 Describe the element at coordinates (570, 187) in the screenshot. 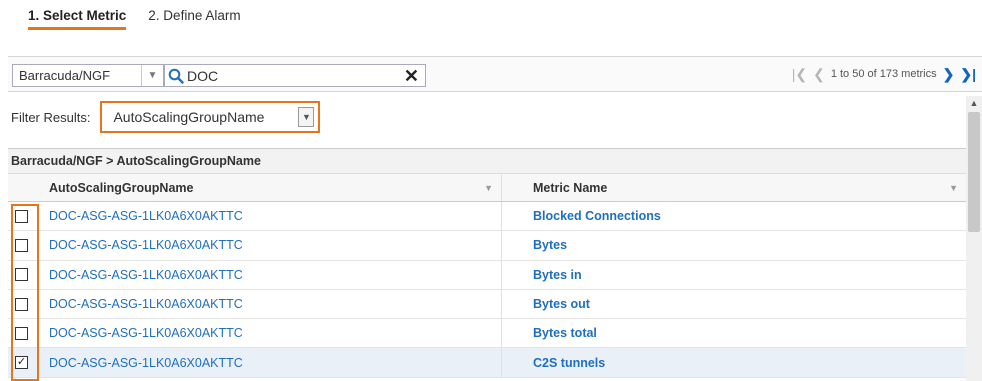

I see `header-metric-label: Metric Name` at that location.